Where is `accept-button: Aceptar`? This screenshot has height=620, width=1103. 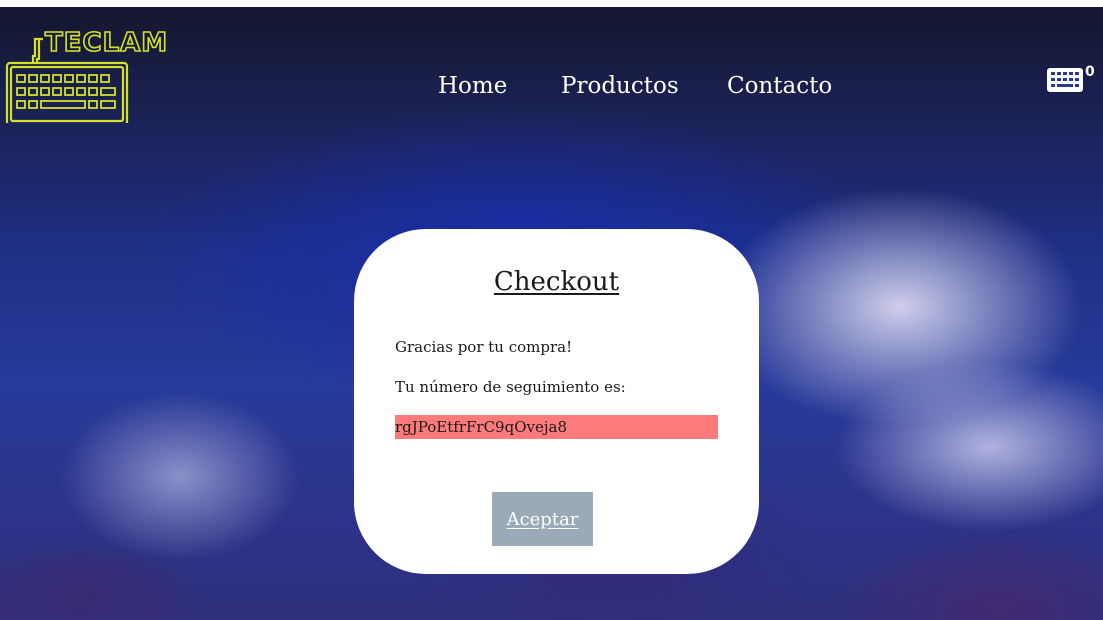 accept-button: Aceptar is located at coordinates (542, 519).